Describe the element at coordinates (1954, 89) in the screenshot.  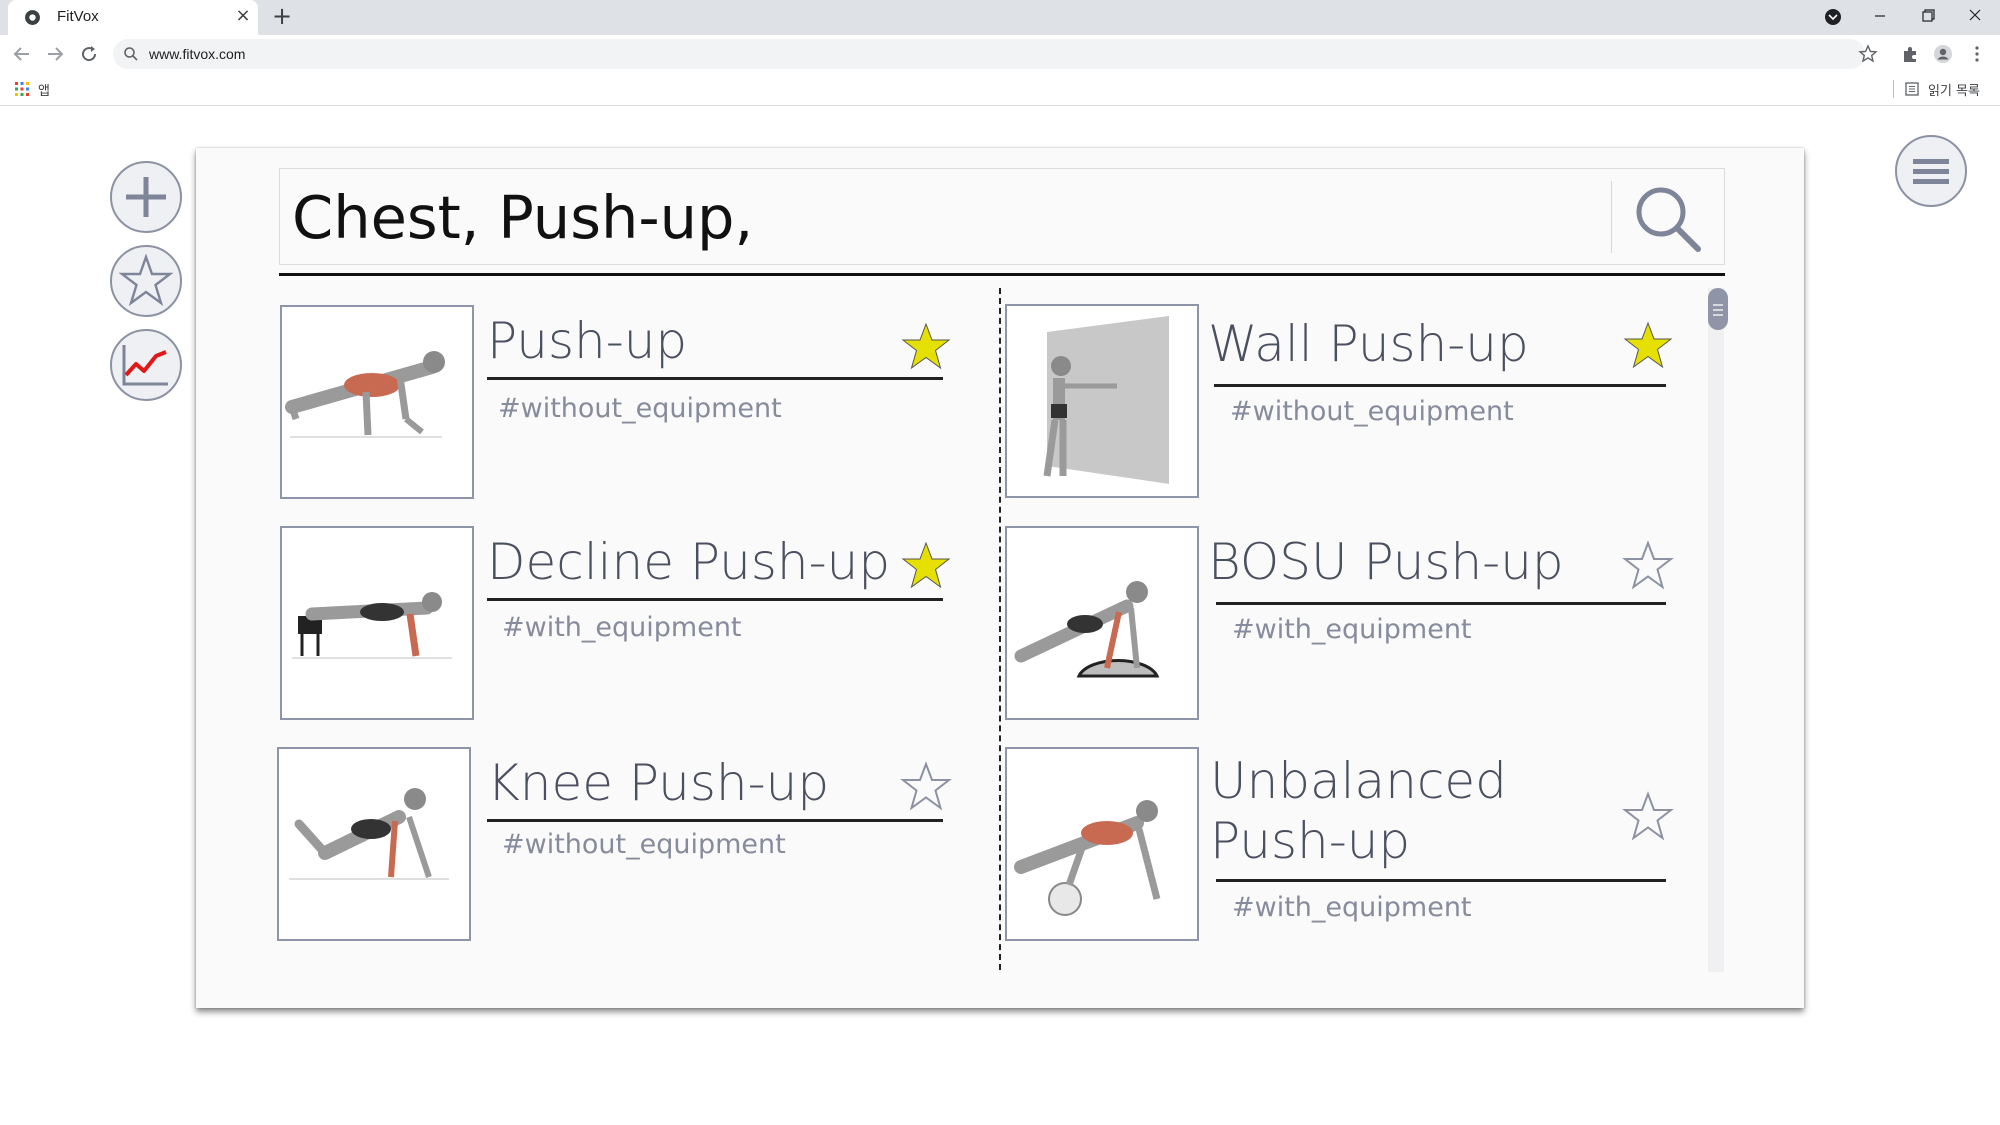
I see `reading-list-label: 읽기 목록` at that location.